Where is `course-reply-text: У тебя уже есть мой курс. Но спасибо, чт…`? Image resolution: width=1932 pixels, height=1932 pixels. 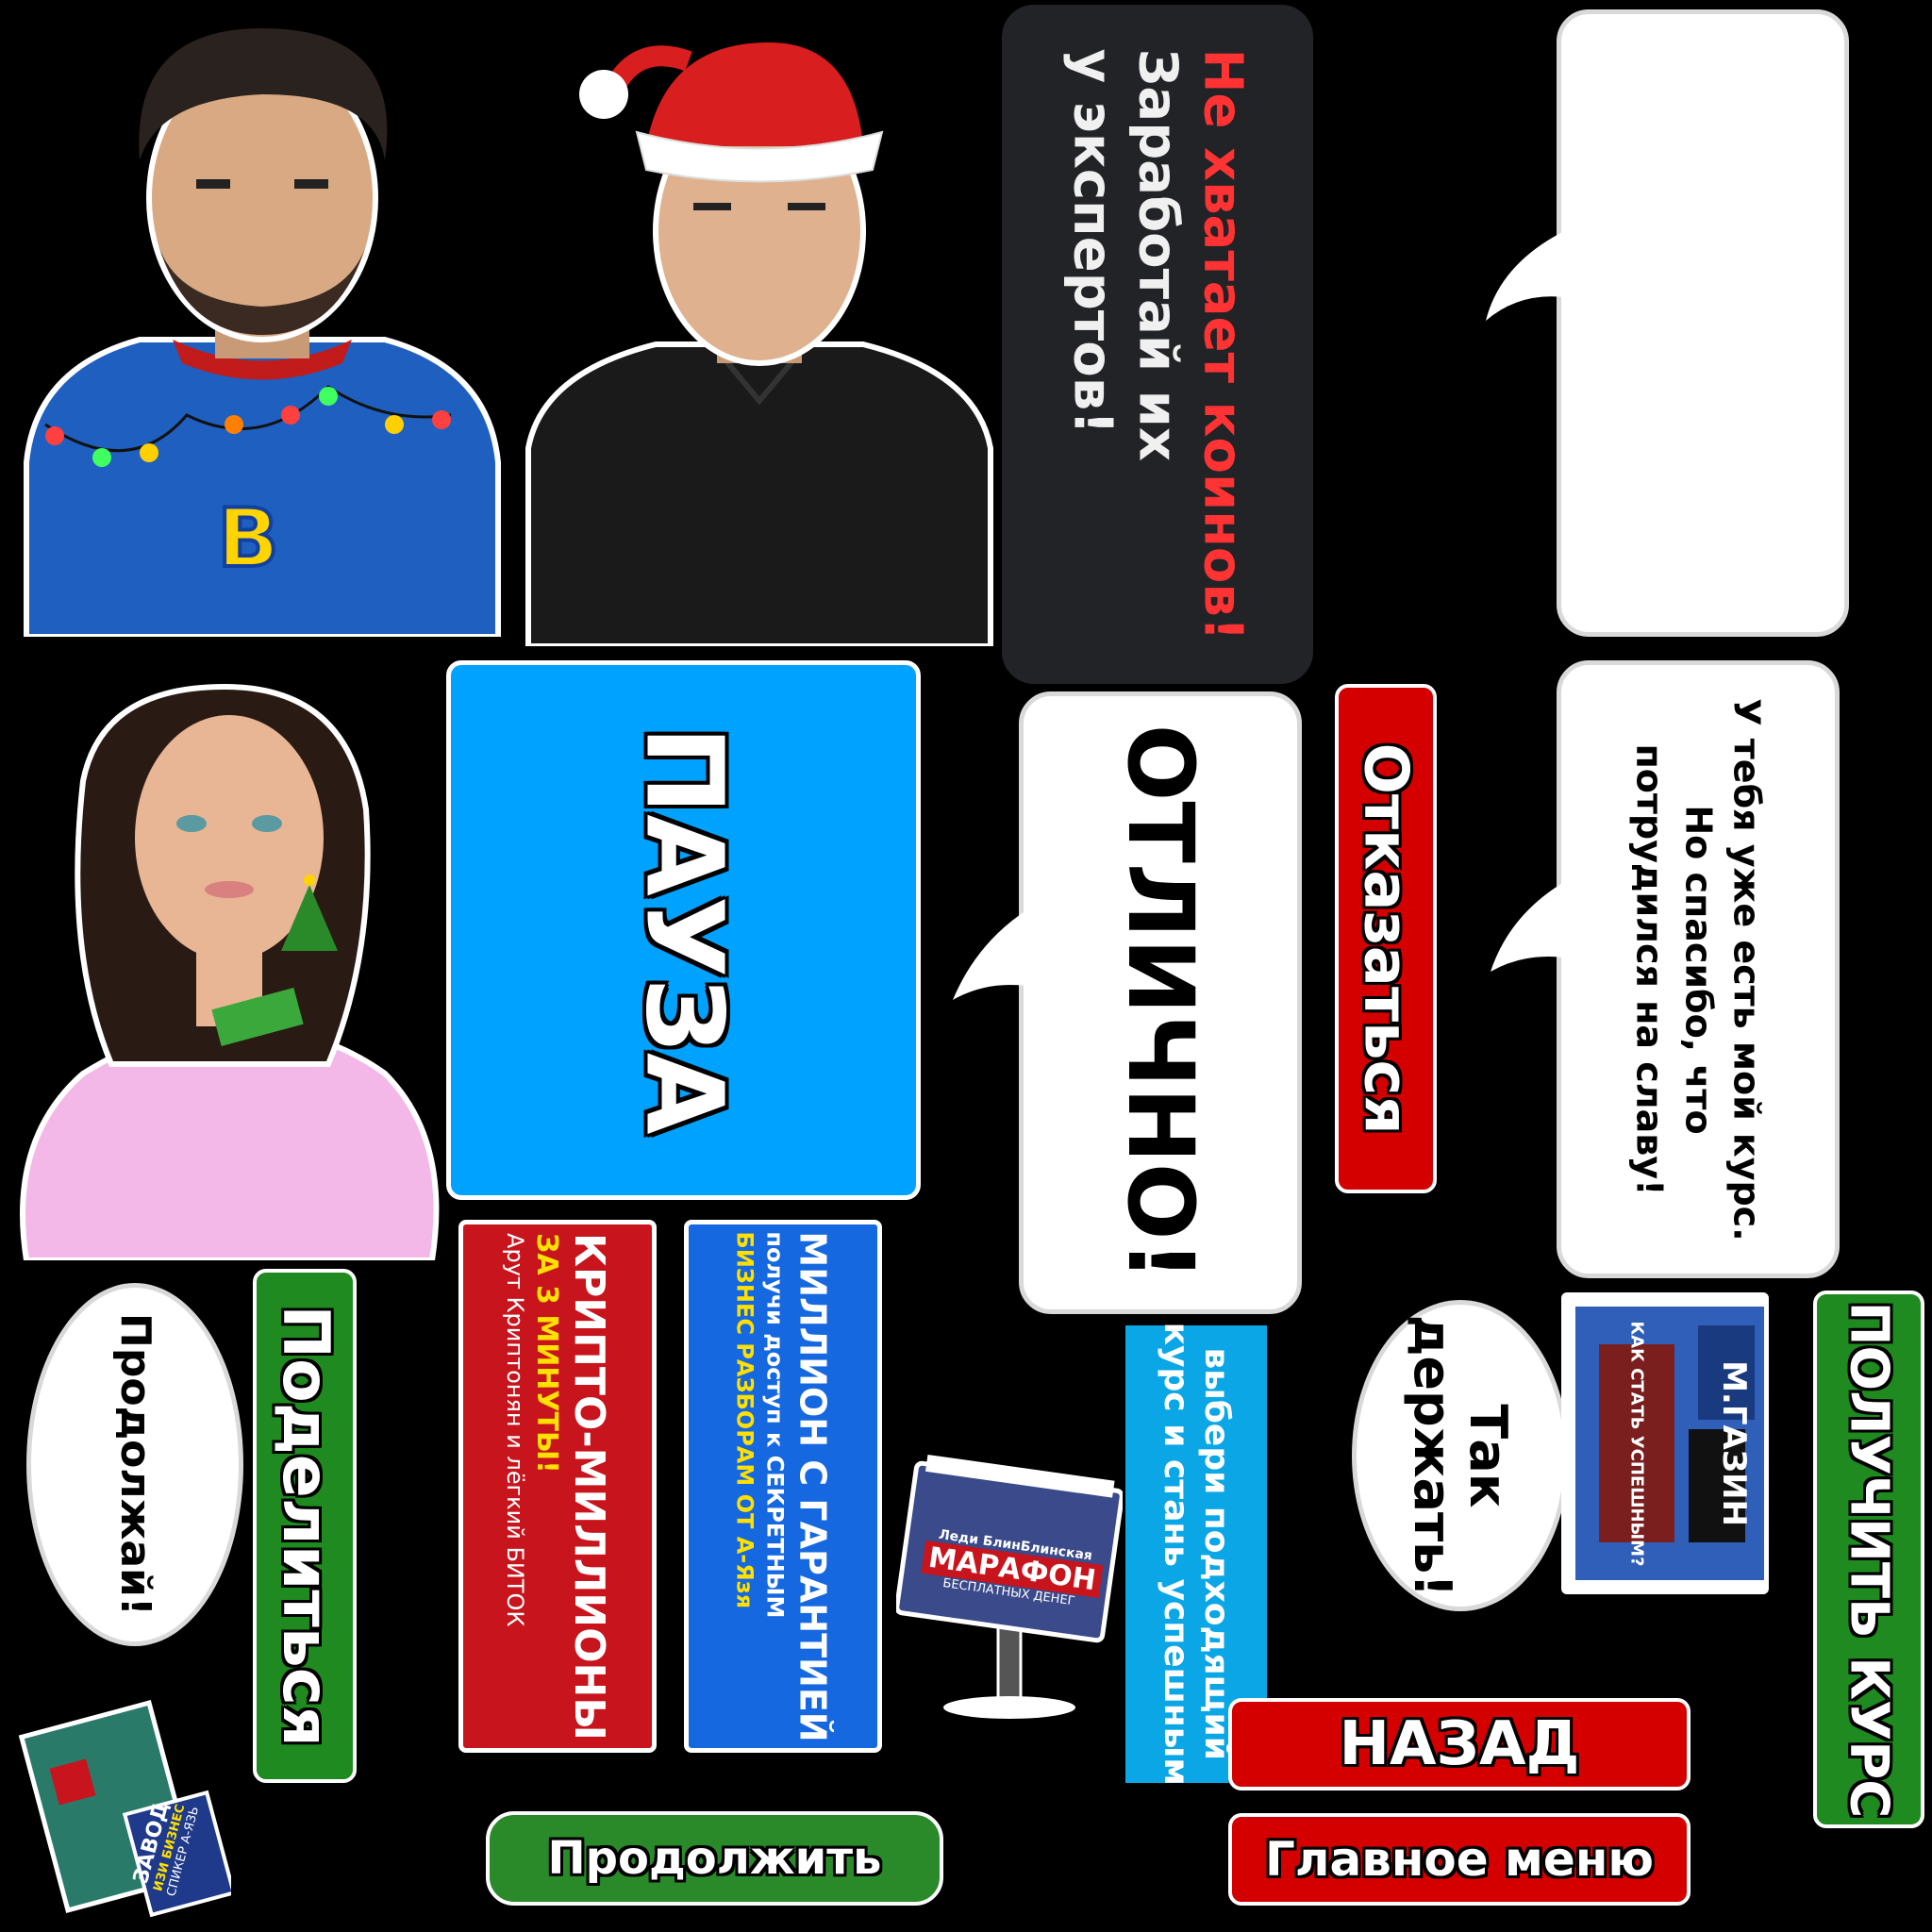 course-reply-text: У тебя уже есть мой курс. Но спасибо, чт… is located at coordinates (1699, 969).